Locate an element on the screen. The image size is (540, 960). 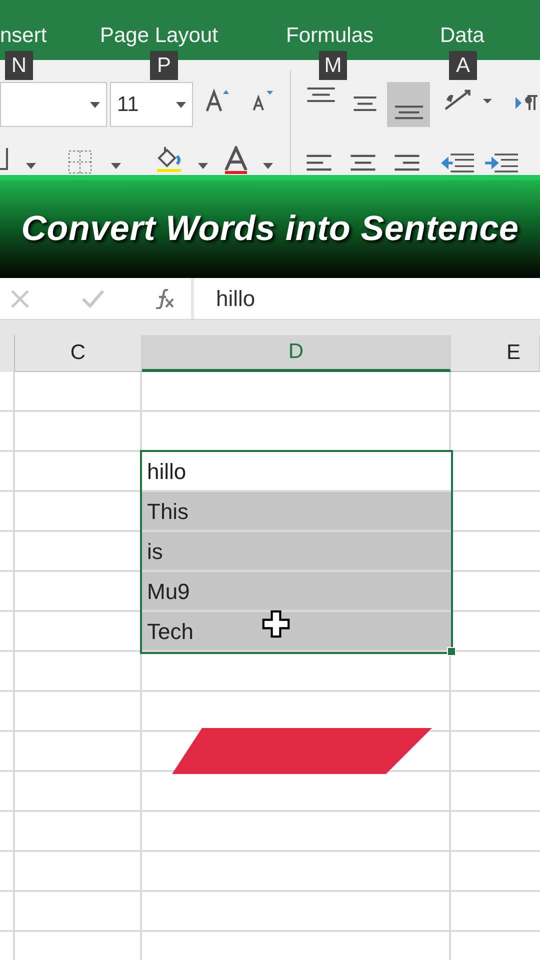
increase-indent-icon is located at coordinates (501, 163).